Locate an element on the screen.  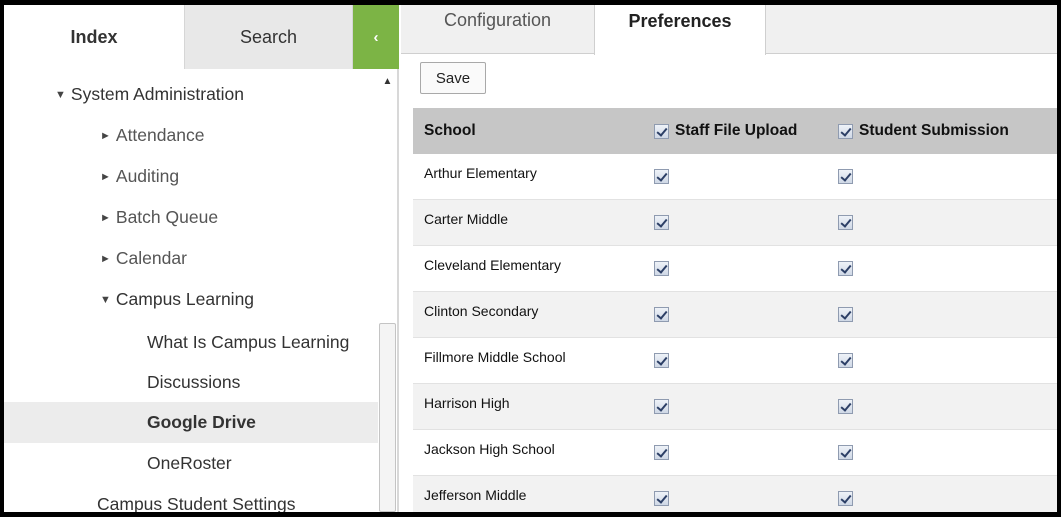
column-header-label: Student Submission is located at coordinates (934, 130).